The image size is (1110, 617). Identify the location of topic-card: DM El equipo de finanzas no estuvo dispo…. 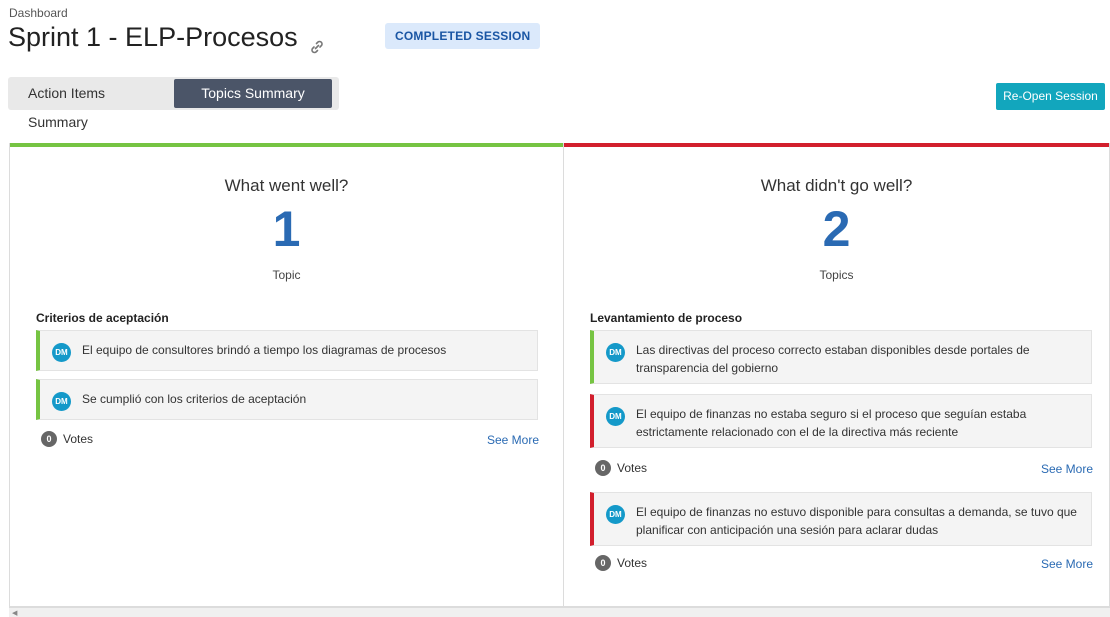
(841, 519).